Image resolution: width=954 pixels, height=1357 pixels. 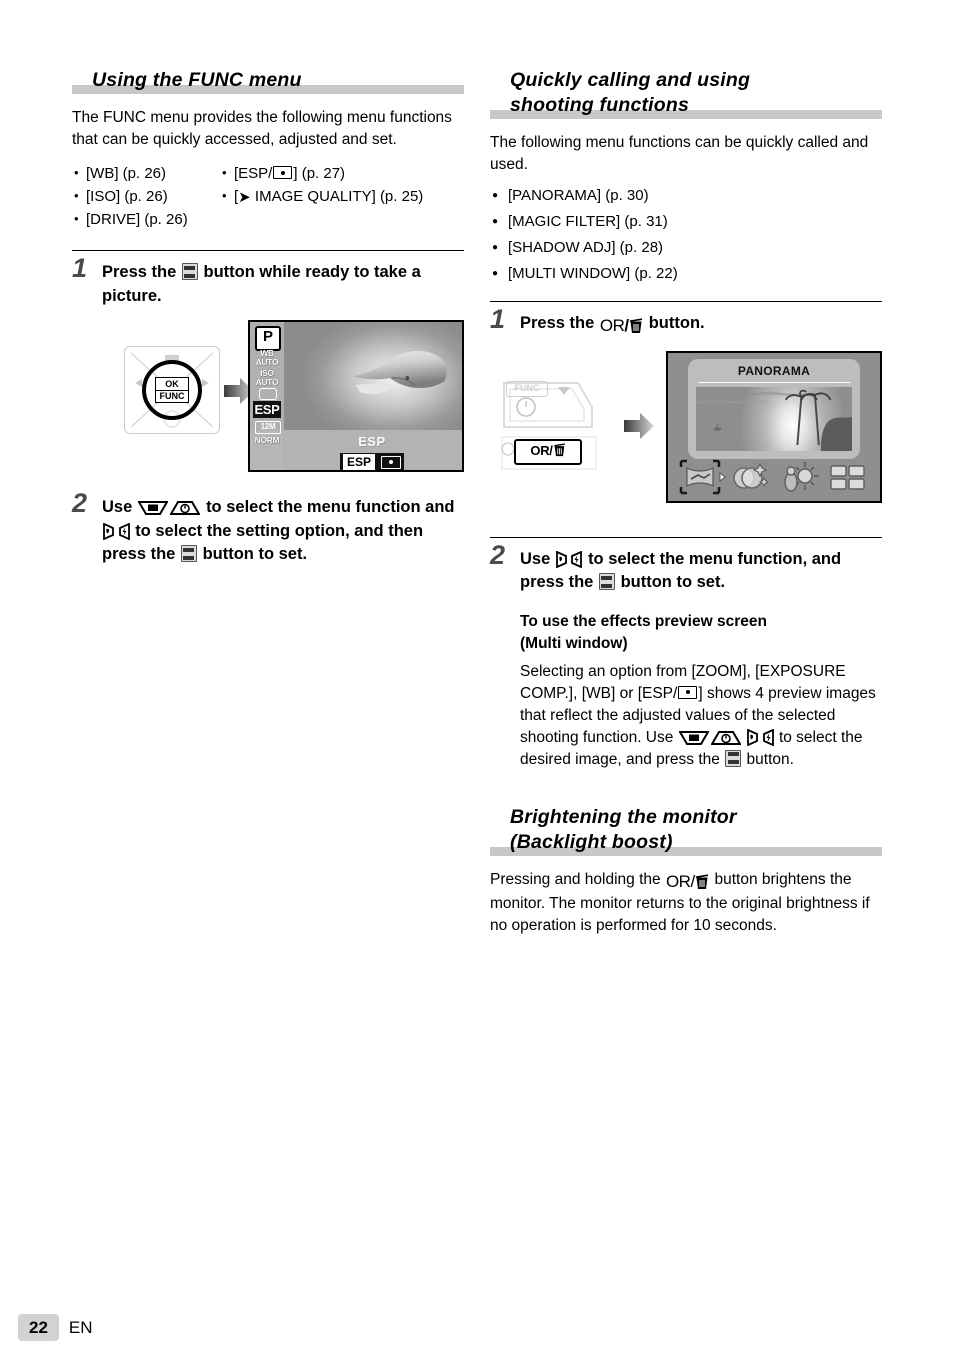 What do you see at coordinates (253, 173) in the screenshot?
I see `esp-text-pre: [ESP/` at bounding box center [253, 173].